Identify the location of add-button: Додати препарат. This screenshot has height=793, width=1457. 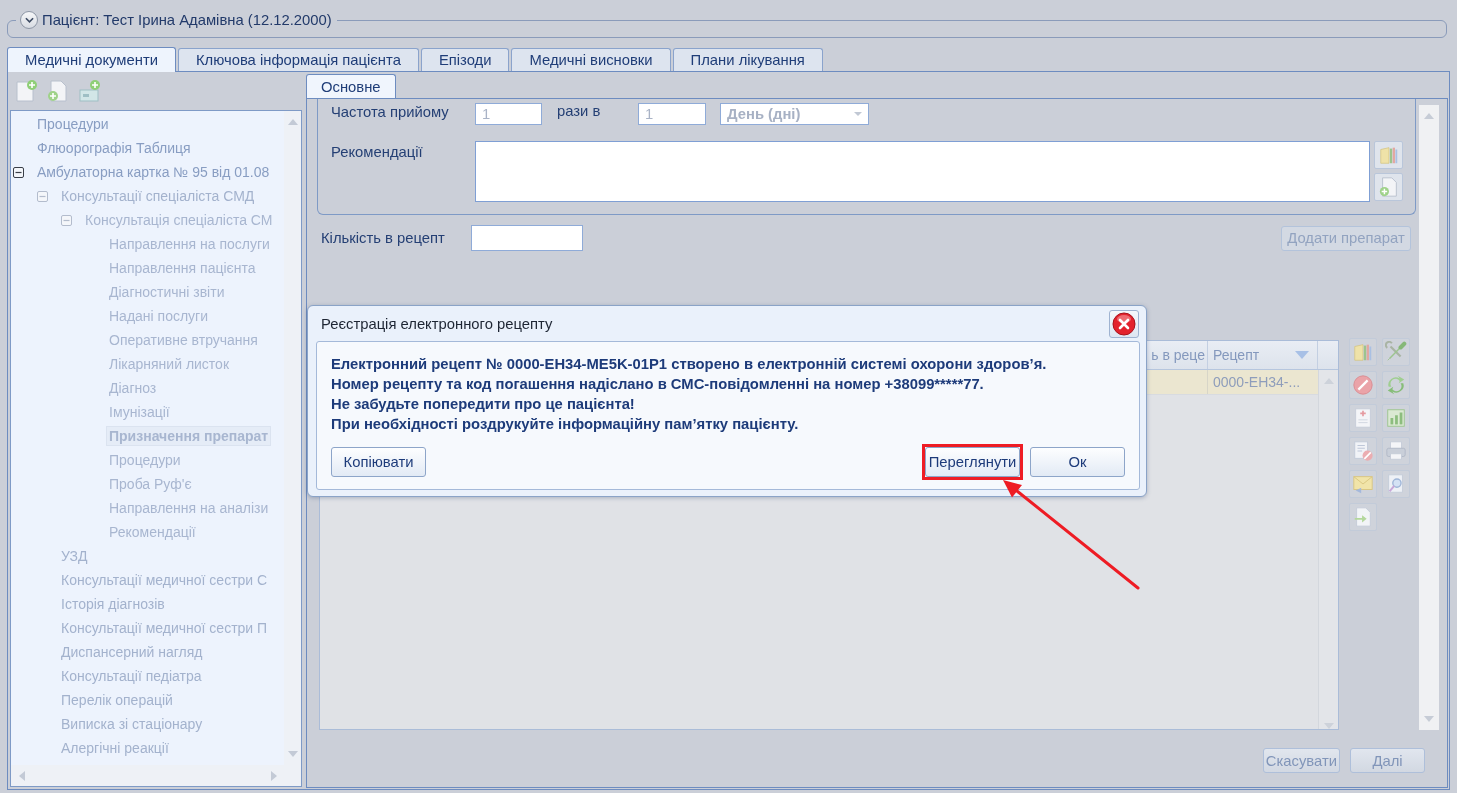
(1346, 238).